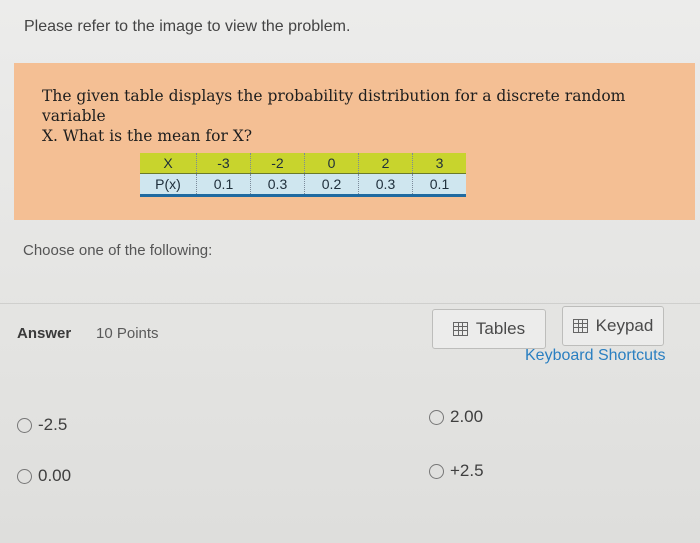  Describe the element at coordinates (460, 329) in the screenshot. I see `table-icon` at that location.